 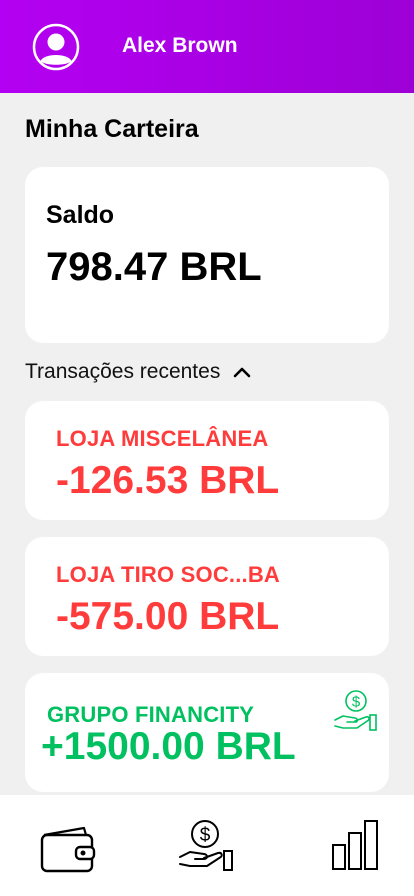 What do you see at coordinates (168, 616) in the screenshot?
I see `transaction-amount: -575.00 BRL` at bounding box center [168, 616].